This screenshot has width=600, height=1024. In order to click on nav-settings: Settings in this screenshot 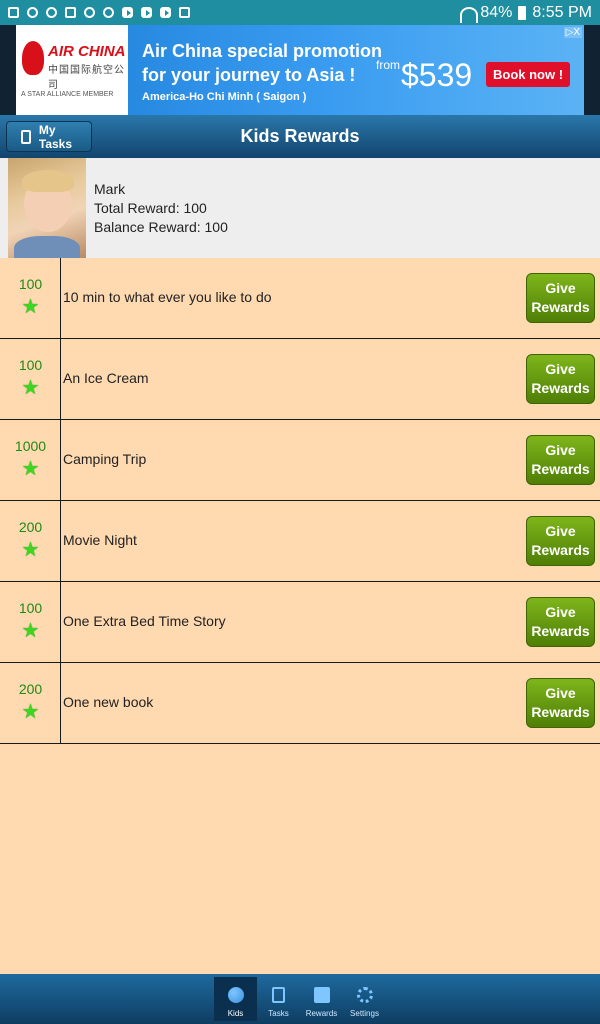, I will do `click(364, 999)`.